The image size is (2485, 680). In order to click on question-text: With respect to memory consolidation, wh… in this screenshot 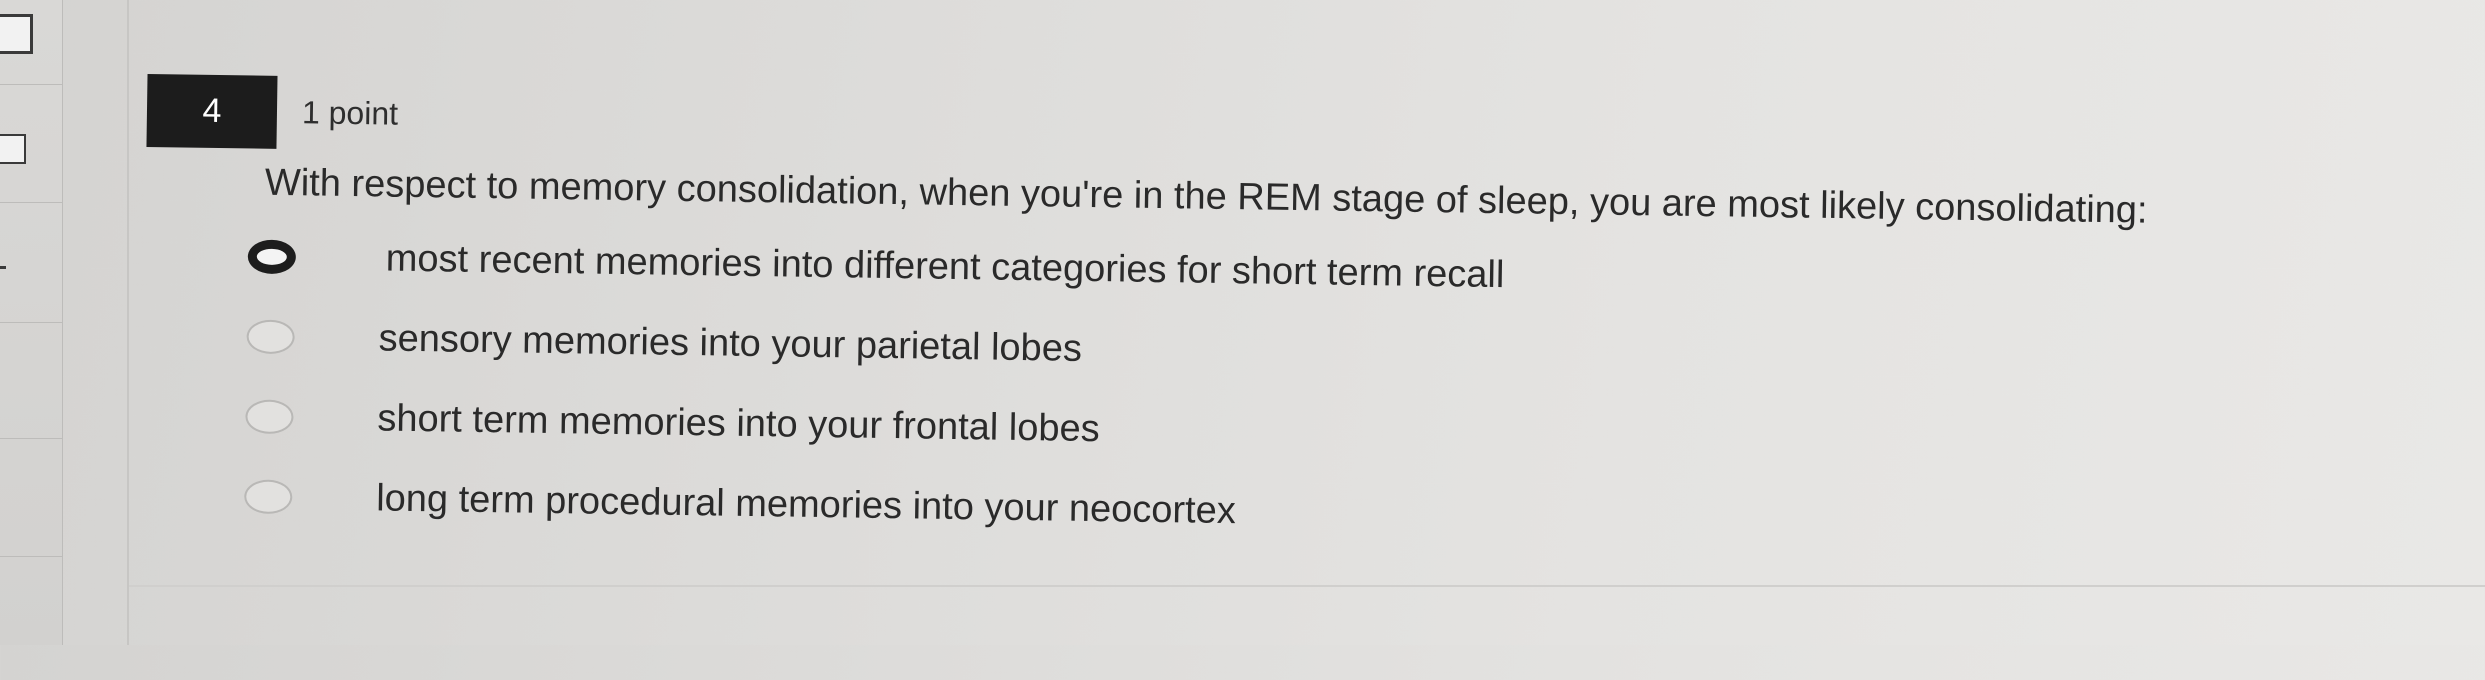, I will do `click(1206, 196)`.